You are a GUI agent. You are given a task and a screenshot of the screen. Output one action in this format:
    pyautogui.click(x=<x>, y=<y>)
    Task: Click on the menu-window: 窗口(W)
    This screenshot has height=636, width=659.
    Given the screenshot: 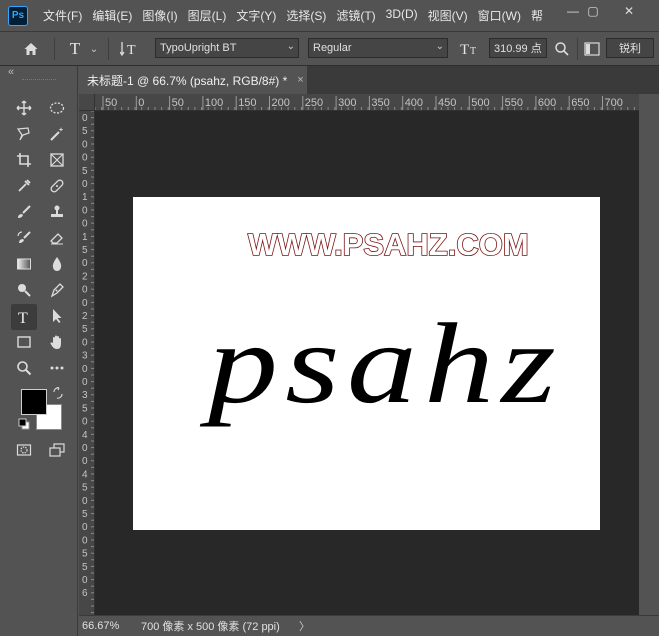 What is the action you would take?
    pyautogui.click(x=499, y=15)
    